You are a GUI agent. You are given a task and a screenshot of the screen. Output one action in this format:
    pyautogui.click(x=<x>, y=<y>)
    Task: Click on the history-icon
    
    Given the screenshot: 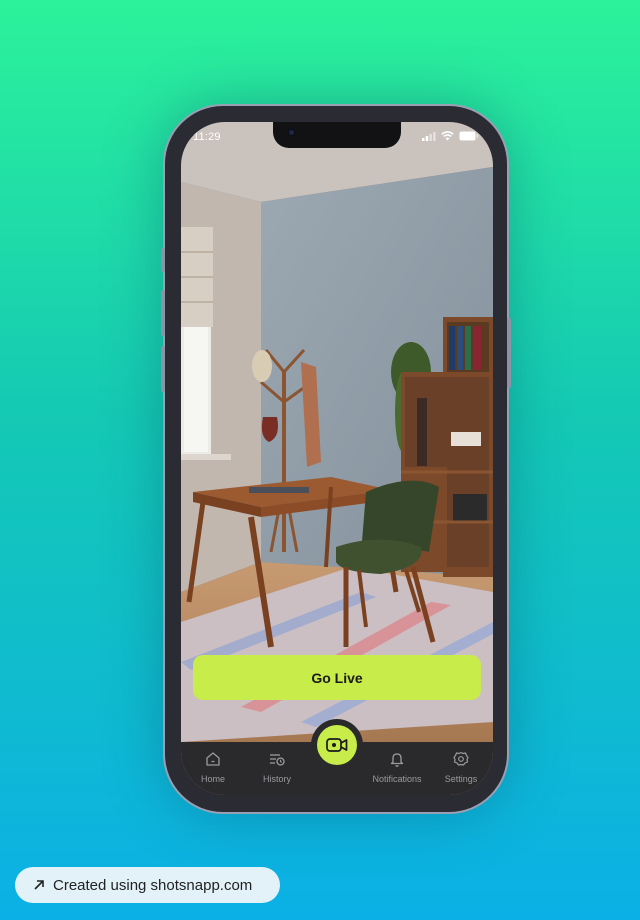 What is the action you would take?
    pyautogui.click(x=277, y=760)
    